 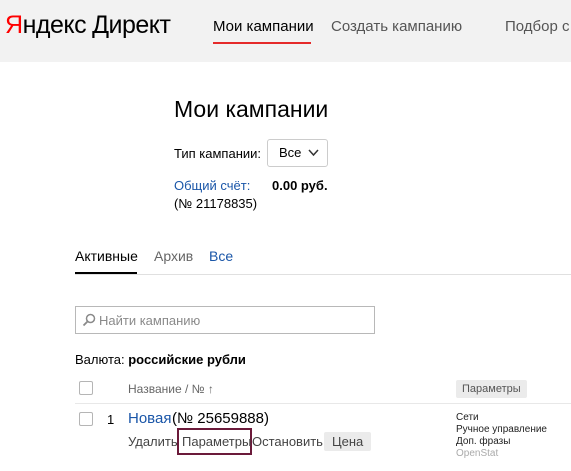 What do you see at coordinates (323, 274) in the screenshot?
I see `tabs-divider` at bounding box center [323, 274].